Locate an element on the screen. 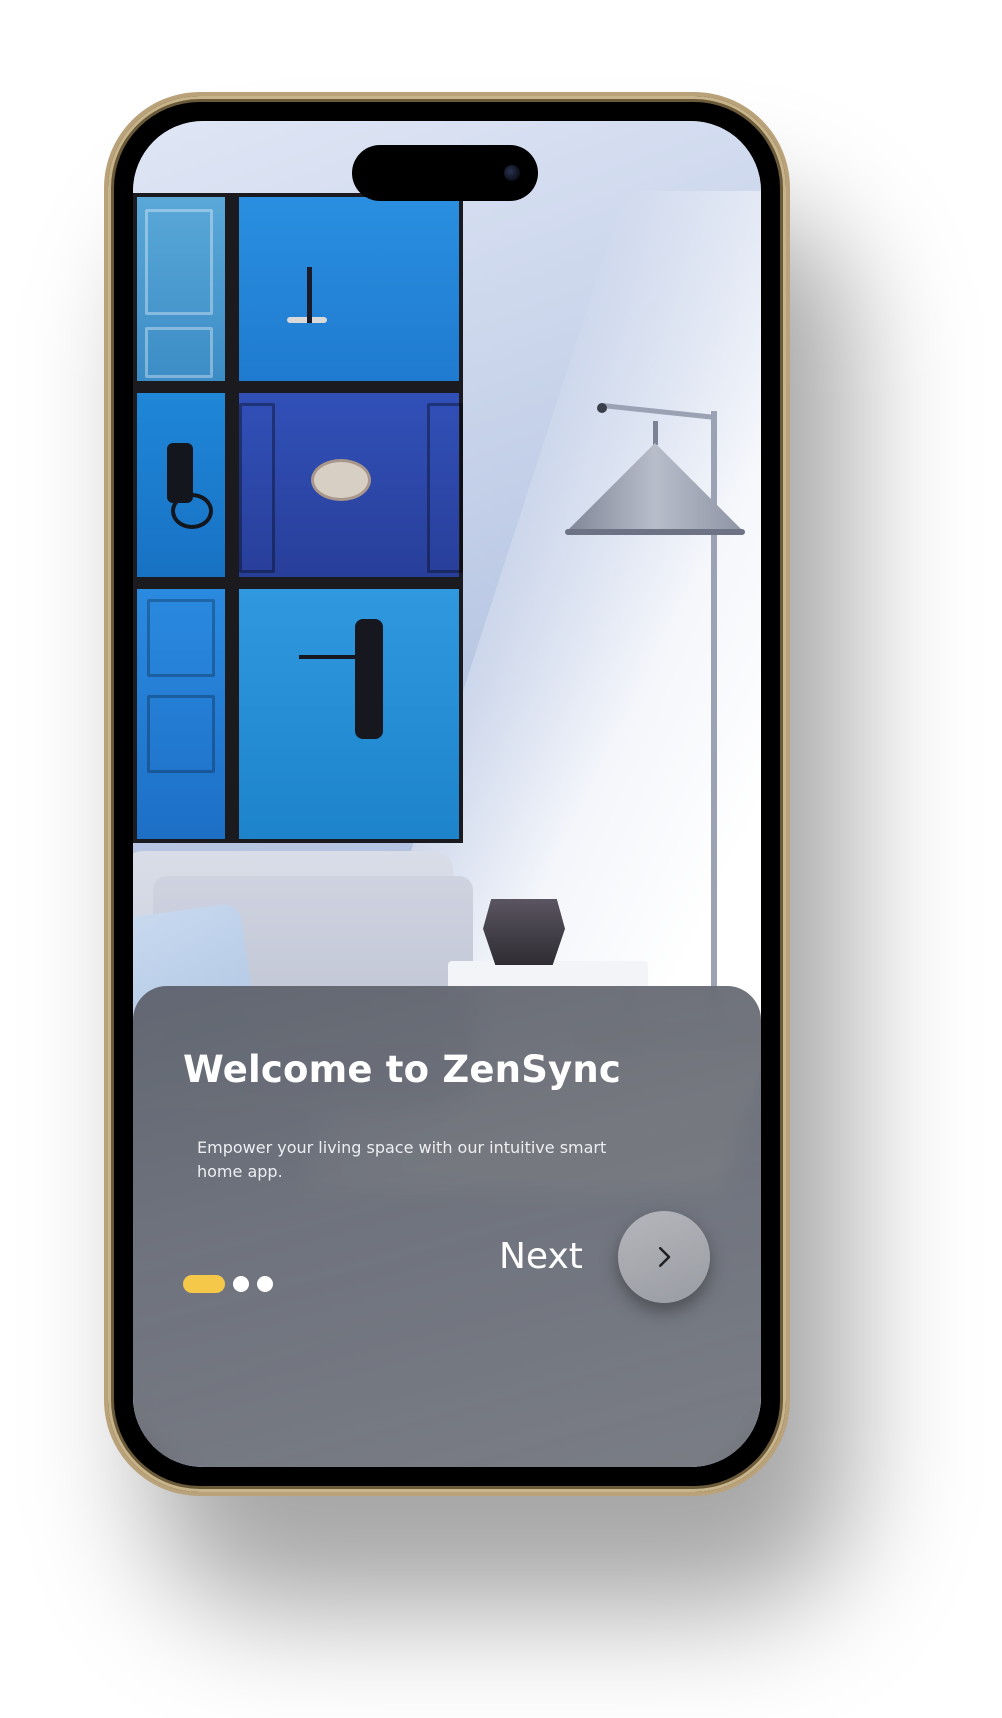 The height and width of the screenshot is (1718, 1002). wall-art-frame is located at coordinates (298, 518).